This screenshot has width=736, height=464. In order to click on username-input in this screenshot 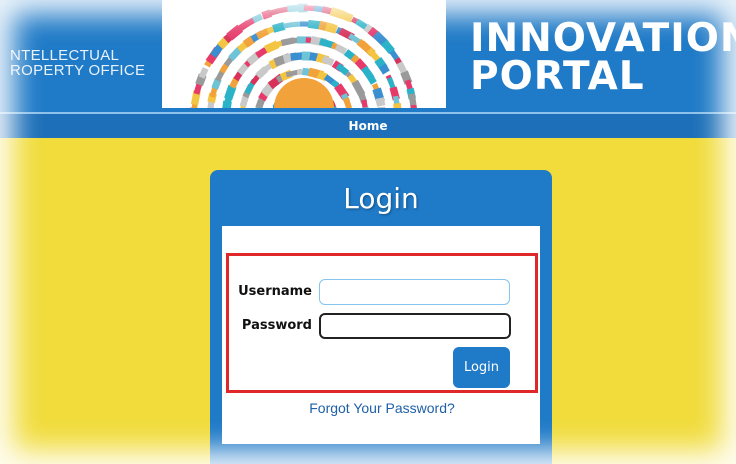, I will do `click(414, 292)`.